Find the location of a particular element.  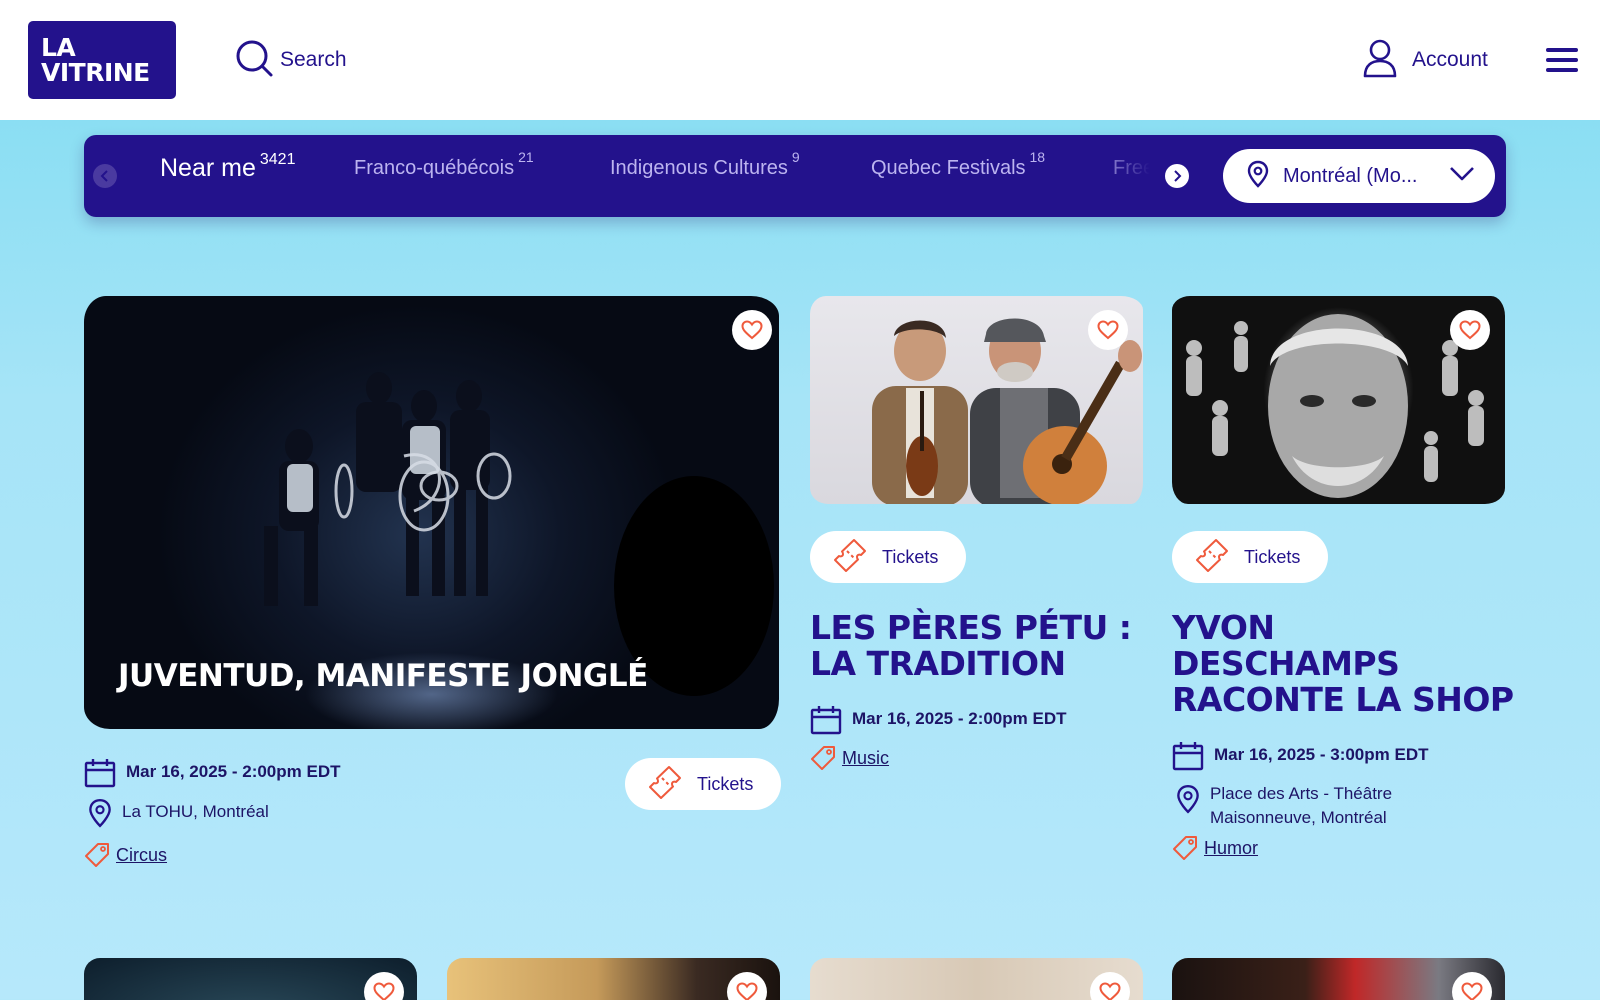

category-label: Quebec Festivals is located at coordinates (948, 168).